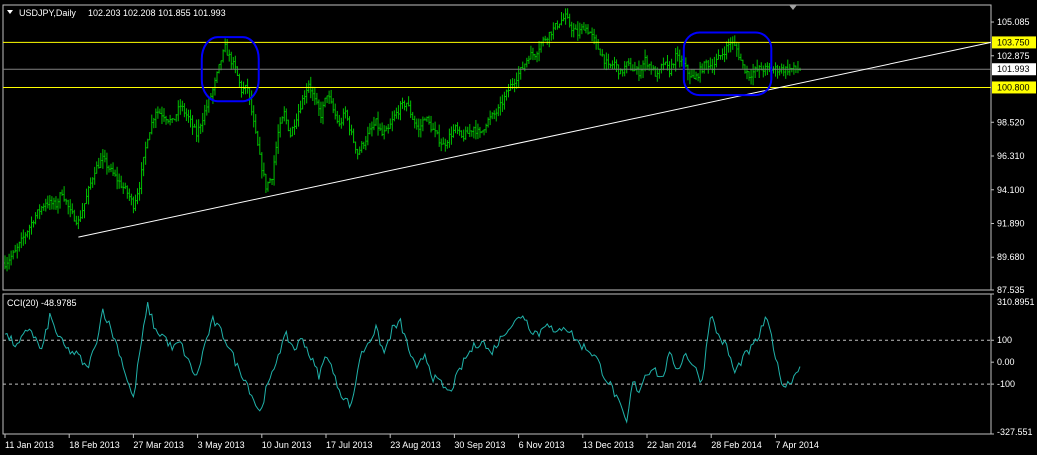 Image resolution: width=1037 pixels, height=455 pixels. I want to click on price-tick-label: 87.535, so click(1011, 290).